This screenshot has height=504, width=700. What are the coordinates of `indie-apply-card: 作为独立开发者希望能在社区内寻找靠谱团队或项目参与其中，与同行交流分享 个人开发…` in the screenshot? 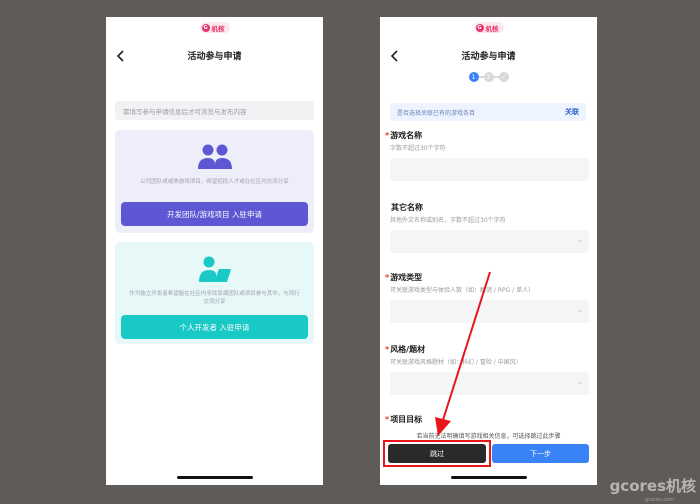 It's located at (214, 293).